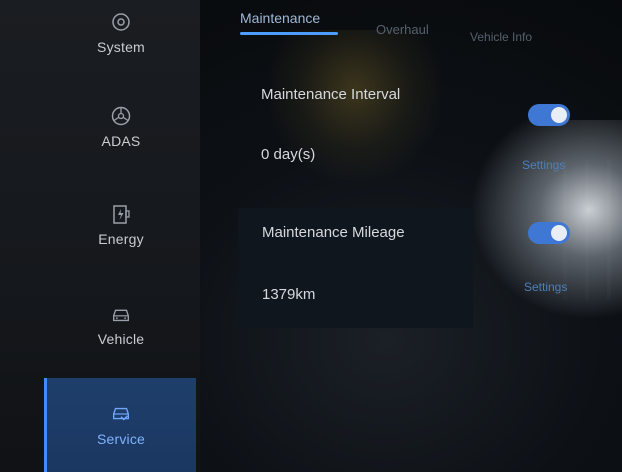 Image resolution: width=622 pixels, height=472 pixels. I want to click on sidebar-item-system: System, so click(121, 39).